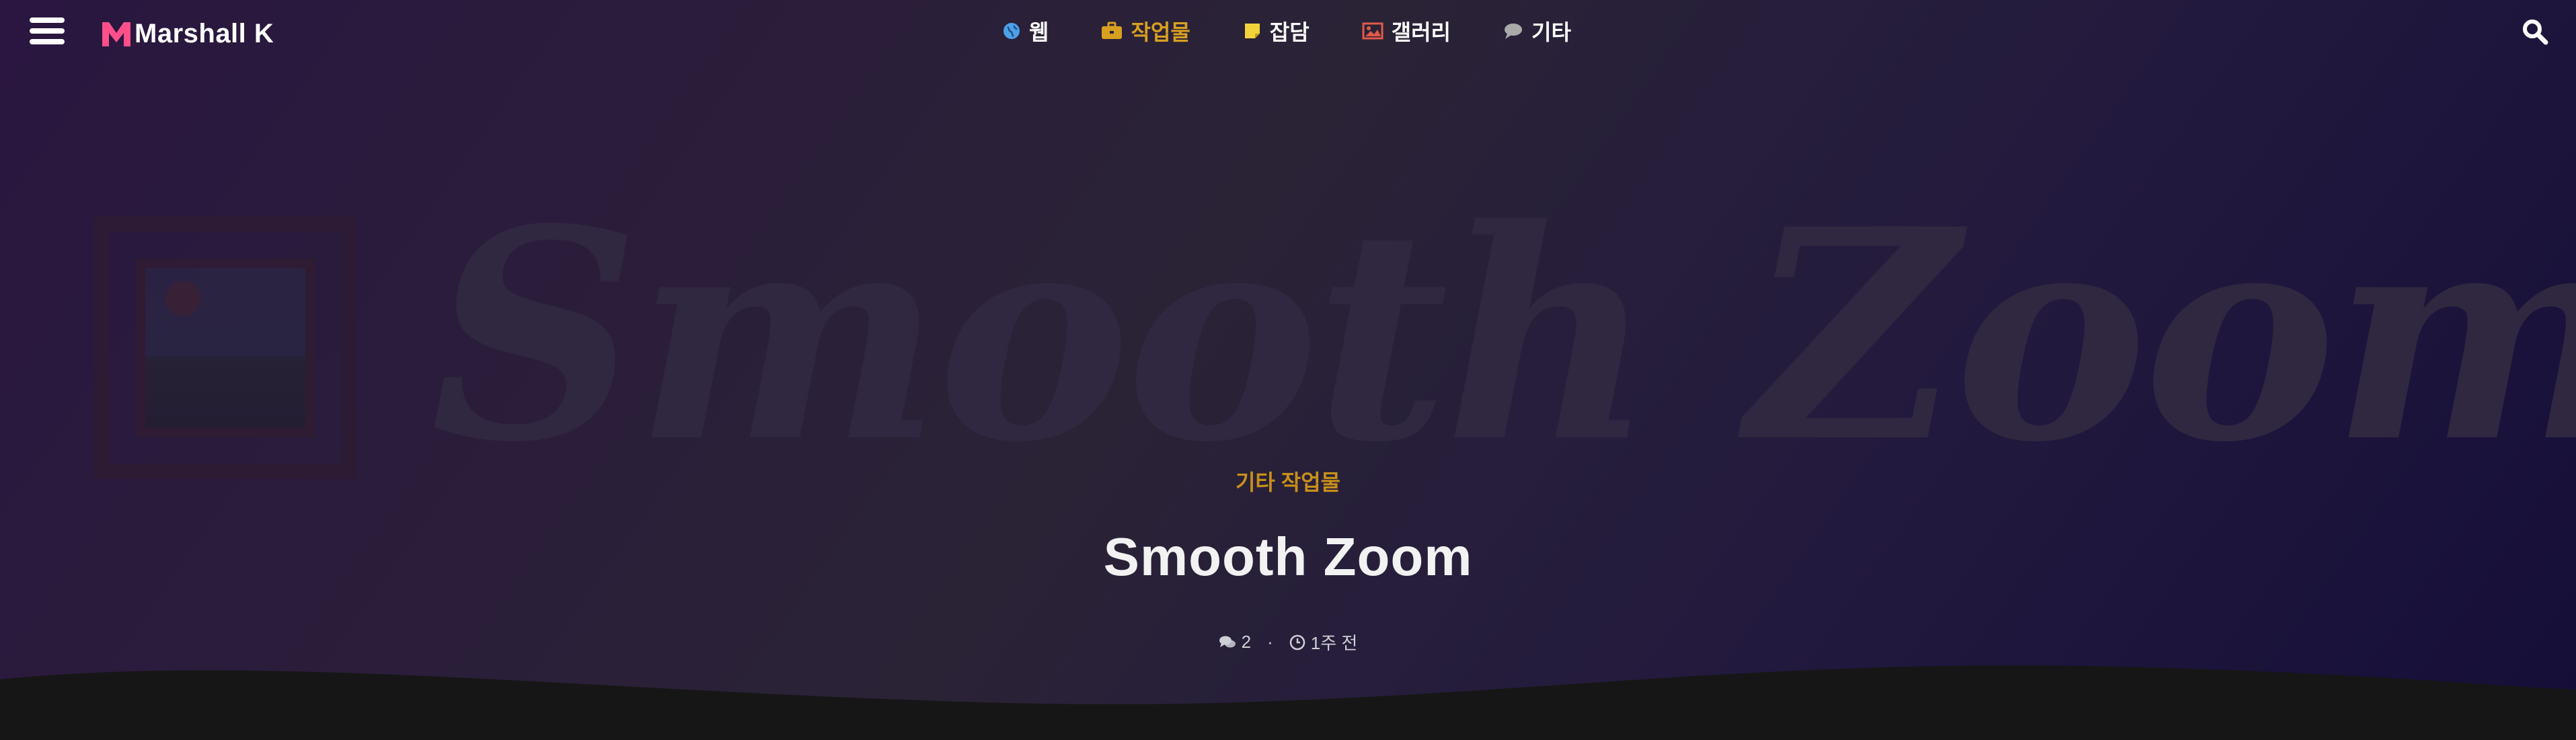  I want to click on comments-icon, so click(1227, 641).